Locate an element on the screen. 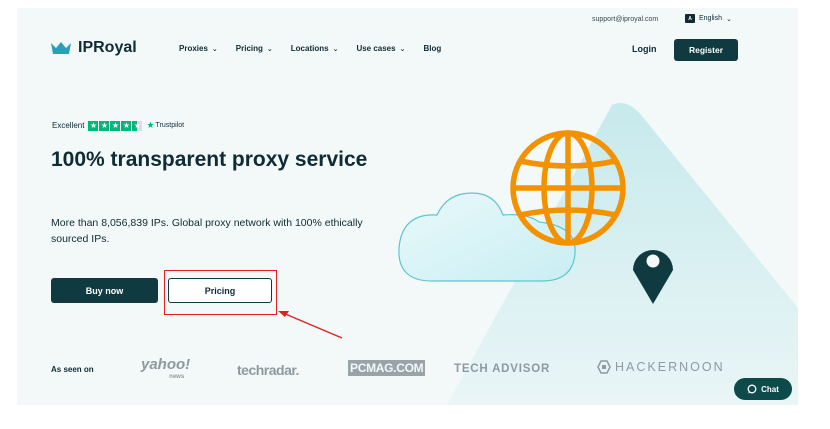  nav-item-proxies: Proxies ⌄ is located at coordinates (198, 48).